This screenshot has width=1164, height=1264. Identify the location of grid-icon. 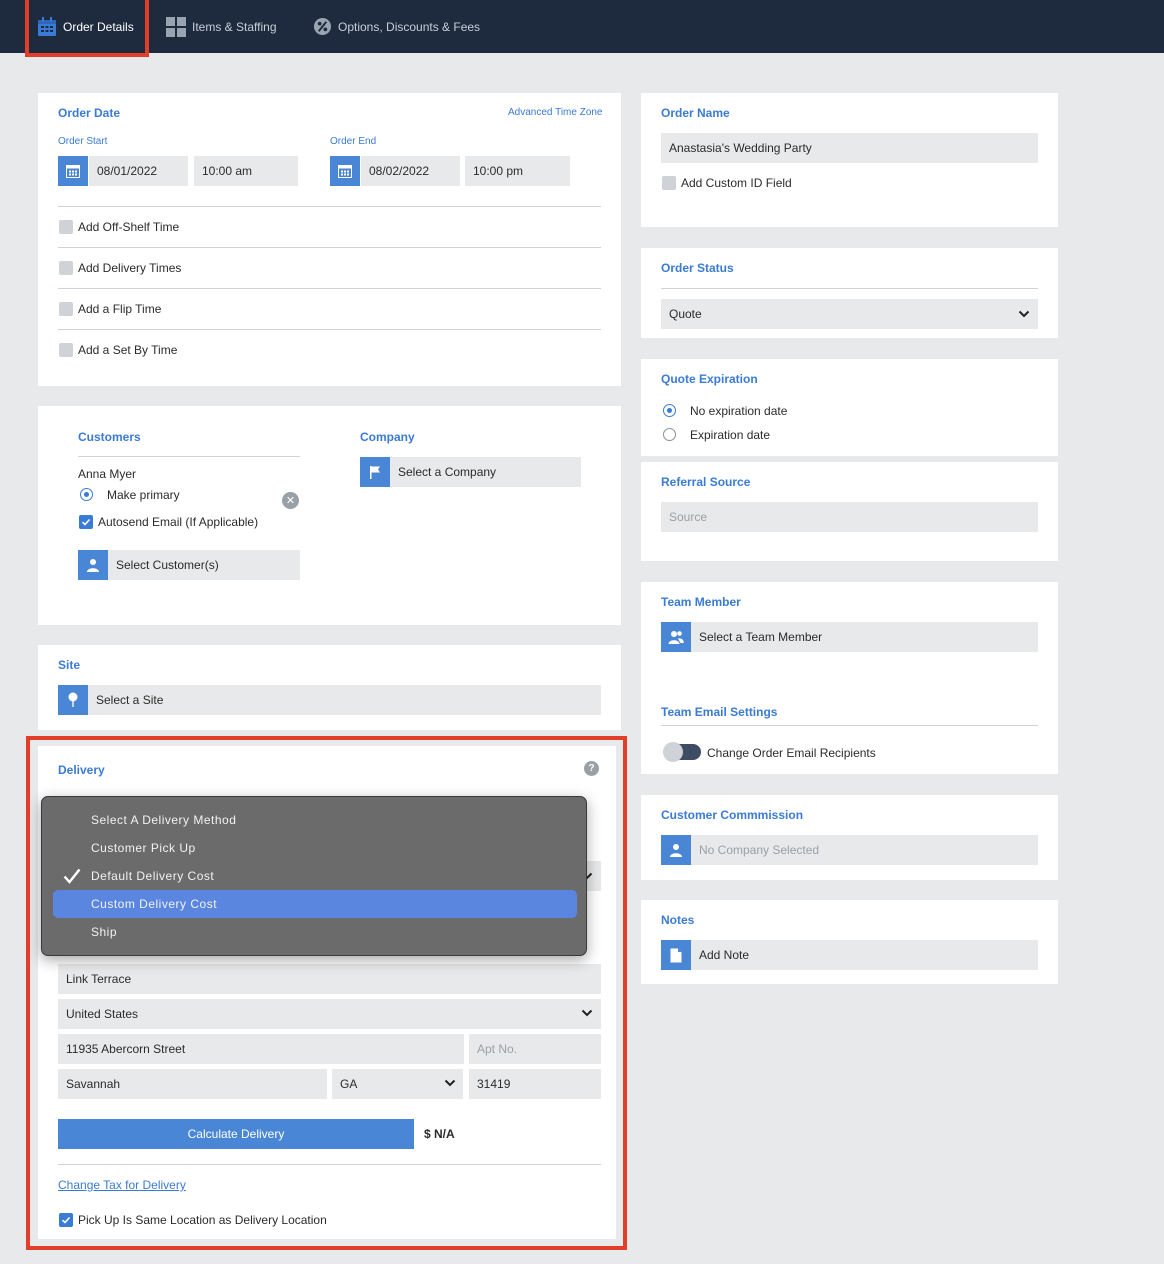
(176, 26).